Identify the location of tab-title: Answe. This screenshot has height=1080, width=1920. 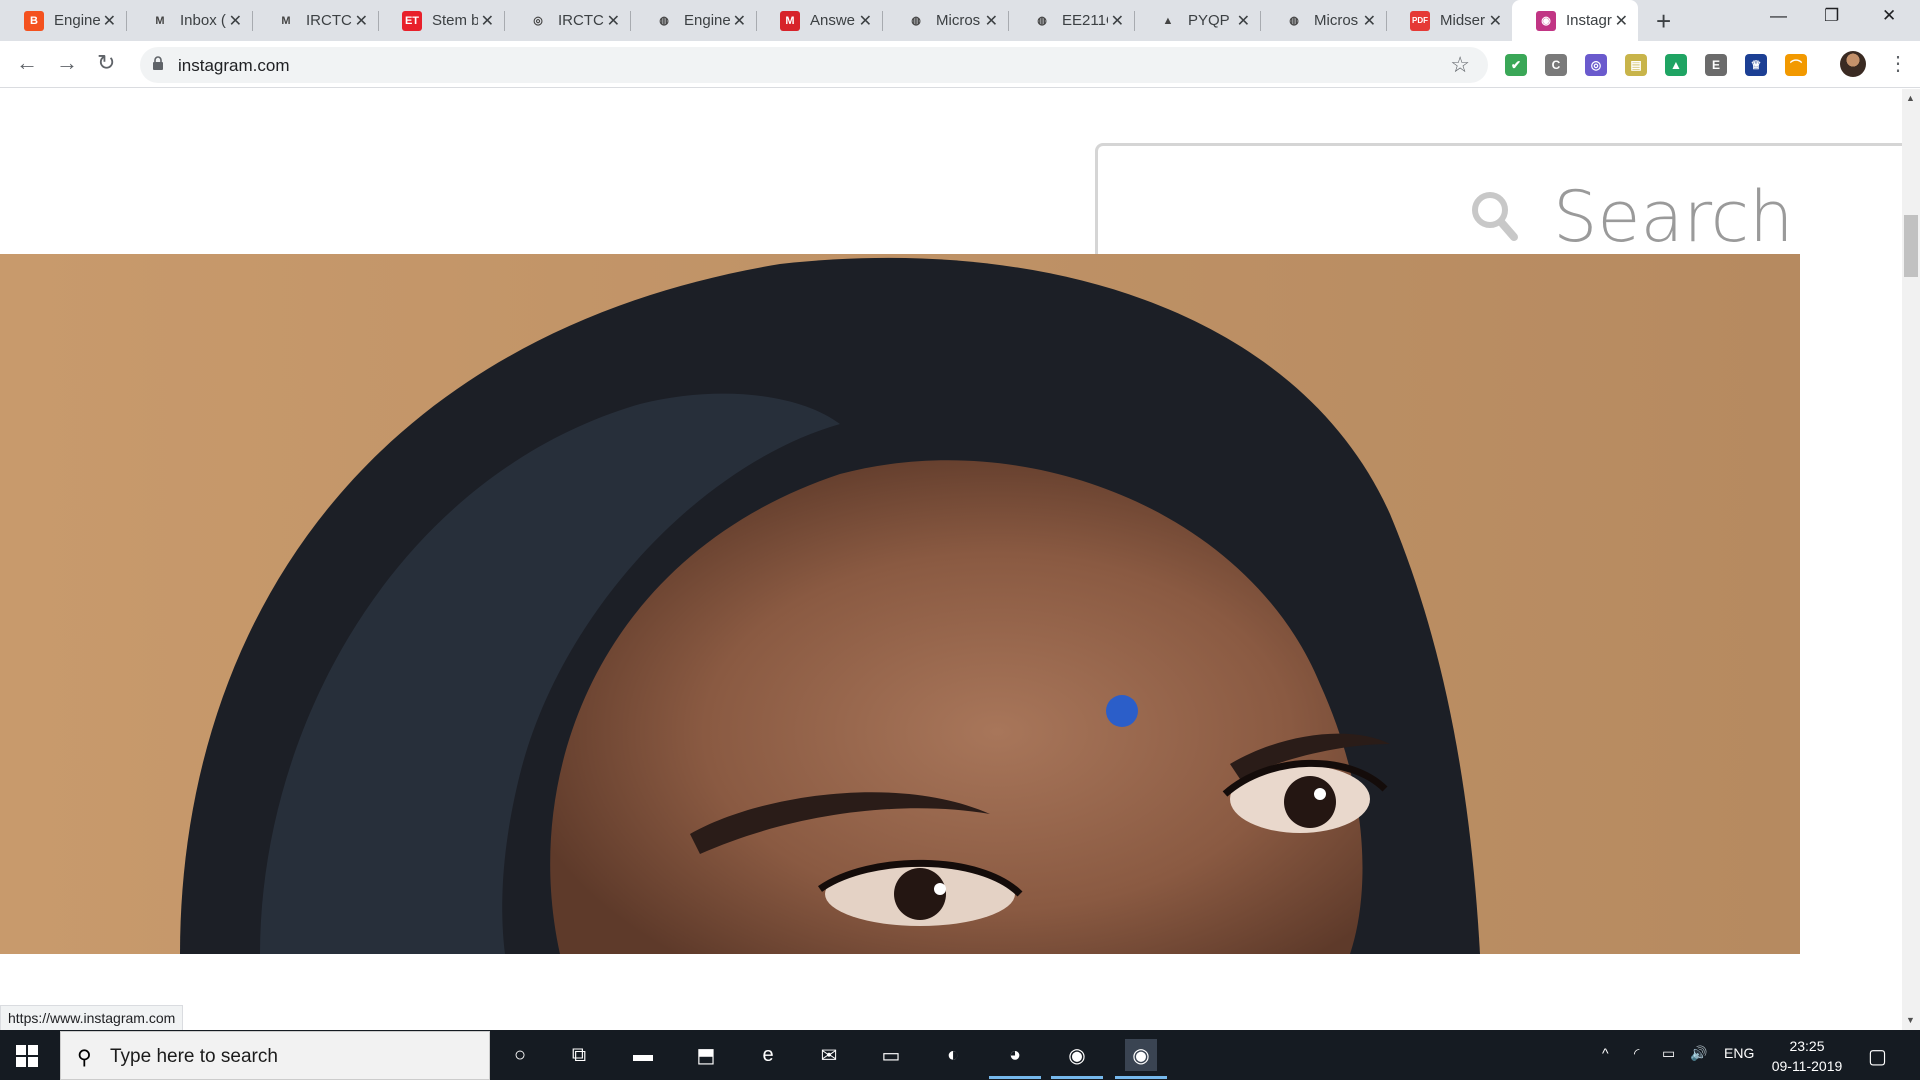
(833, 20).